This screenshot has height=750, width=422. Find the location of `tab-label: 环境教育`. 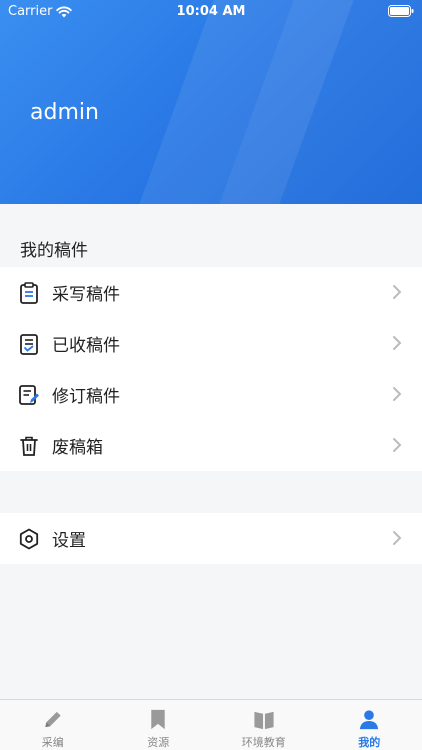

tab-label: 环境教育 is located at coordinates (263, 742).